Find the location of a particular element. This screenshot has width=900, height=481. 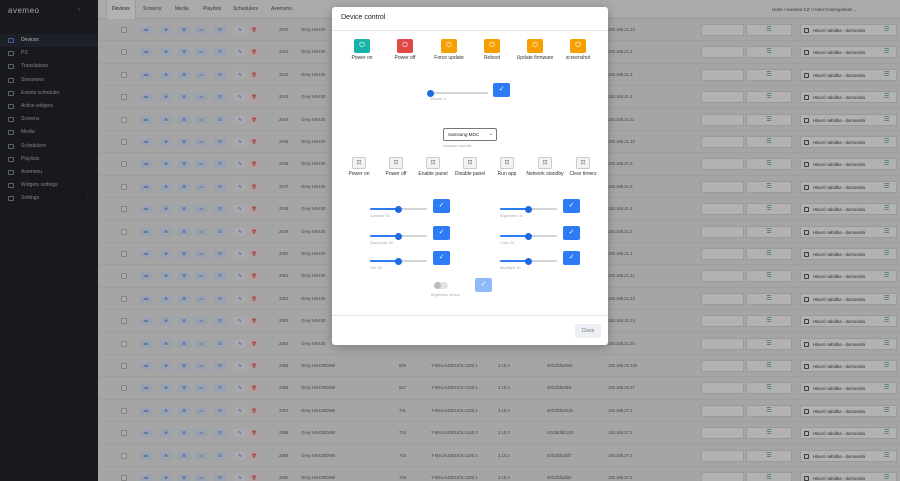

slider-label: Tint: 50 is located at coordinates (376, 268).